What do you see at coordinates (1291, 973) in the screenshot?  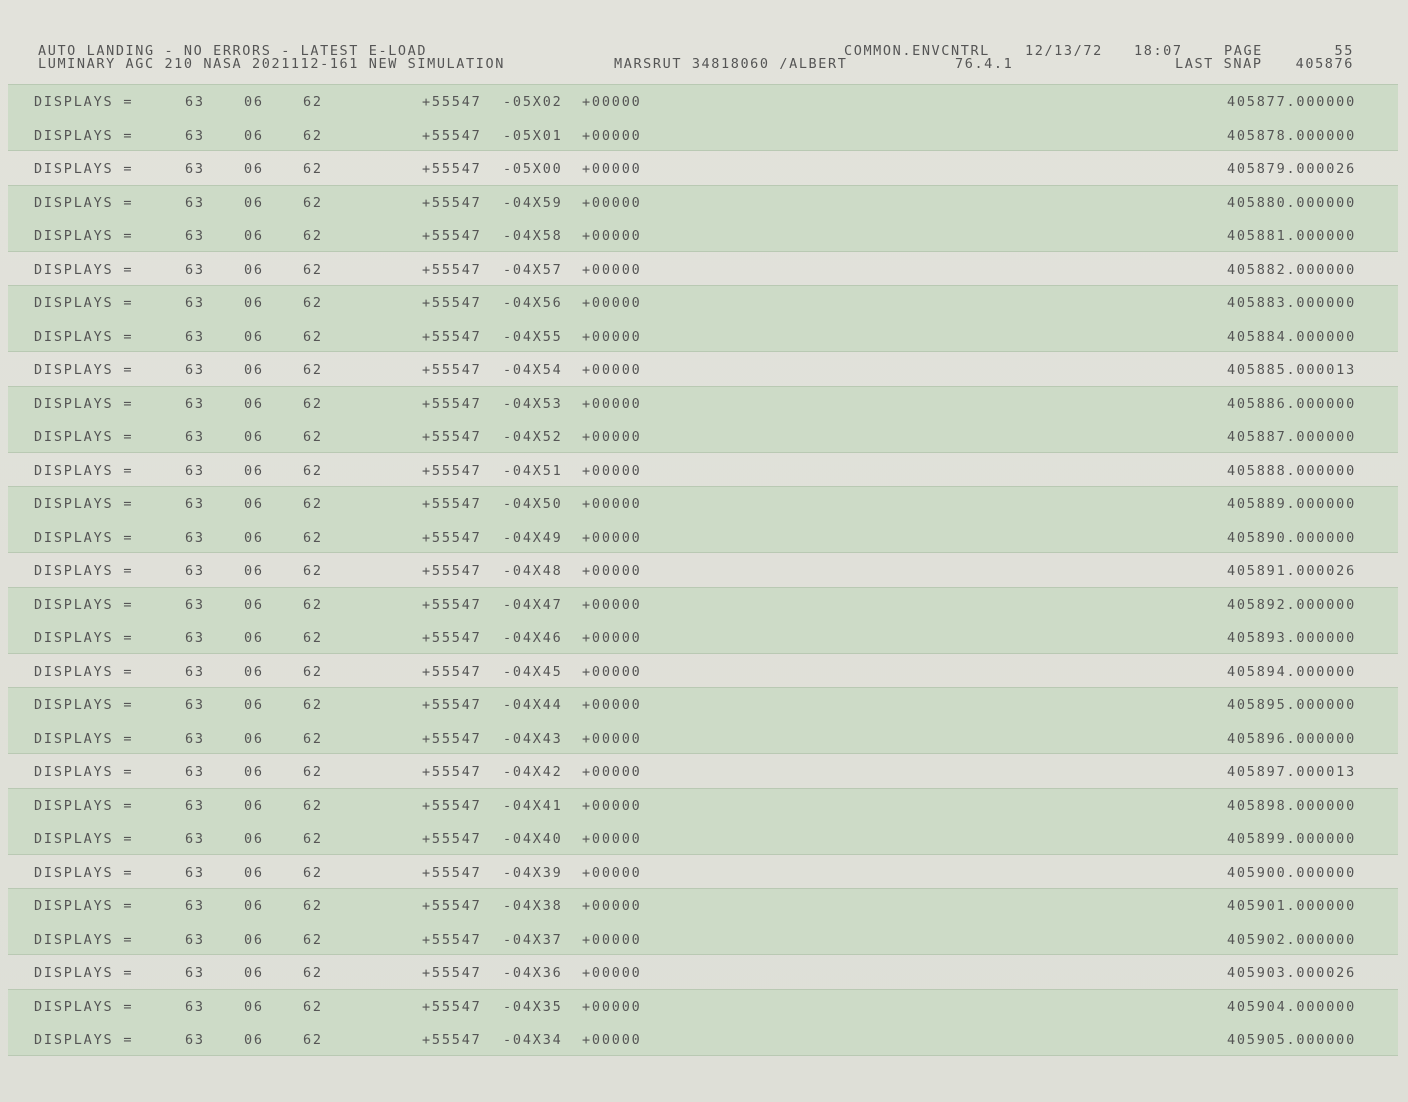 I see `cell-snap: 405903.000026` at bounding box center [1291, 973].